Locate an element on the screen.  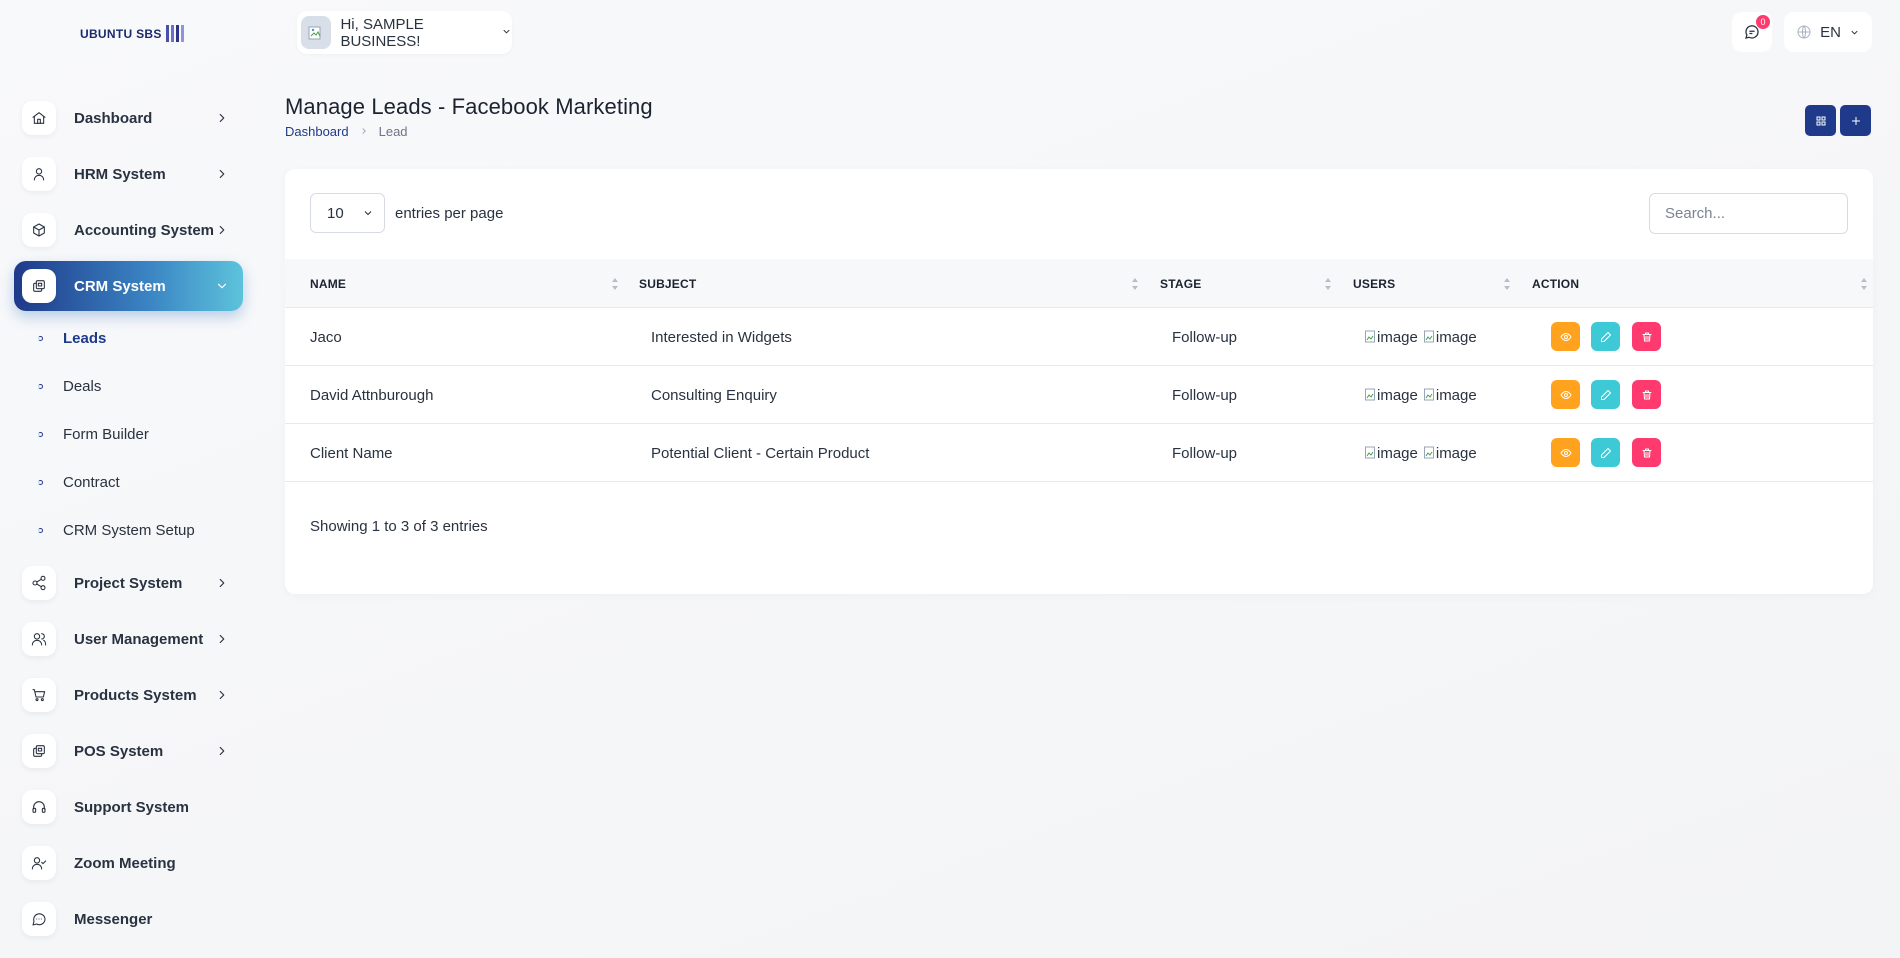
lead-users: image image is located at coordinates (1424, 337).